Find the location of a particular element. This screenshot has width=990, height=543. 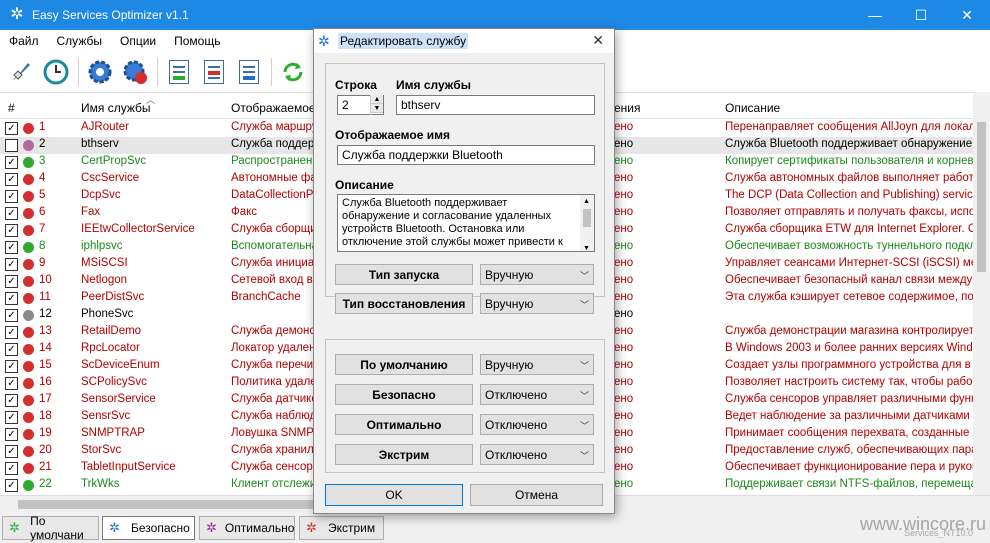

tab-extreme: ✲ Экстрим is located at coordinates (341, 528).